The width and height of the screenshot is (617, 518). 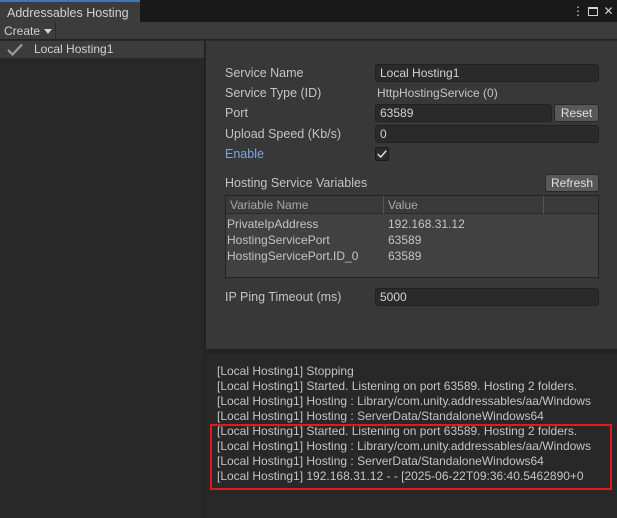 What do you see at coordinates (608, 11) in the screenshot?
I see `close-icon: ✕` at bounding box center [608, 11].